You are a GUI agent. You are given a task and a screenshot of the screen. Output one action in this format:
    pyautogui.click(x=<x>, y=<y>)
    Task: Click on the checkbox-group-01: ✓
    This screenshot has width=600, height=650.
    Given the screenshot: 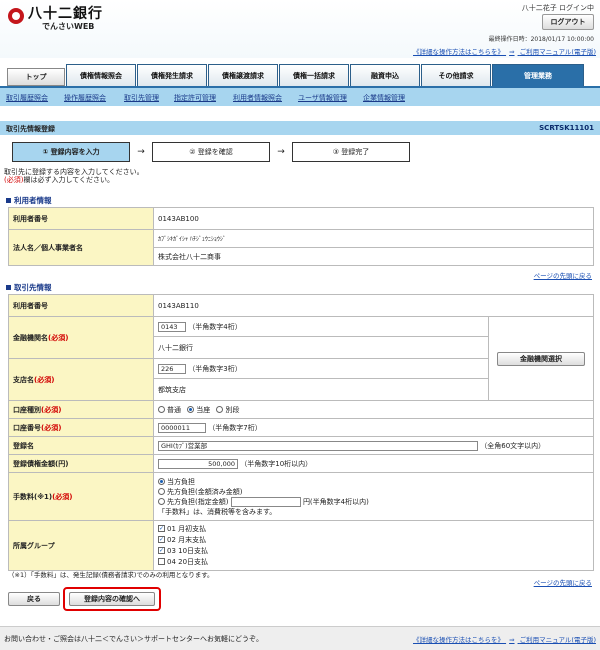 What is the action you would take?
    pyautogui.click(x=161, y=528)
    